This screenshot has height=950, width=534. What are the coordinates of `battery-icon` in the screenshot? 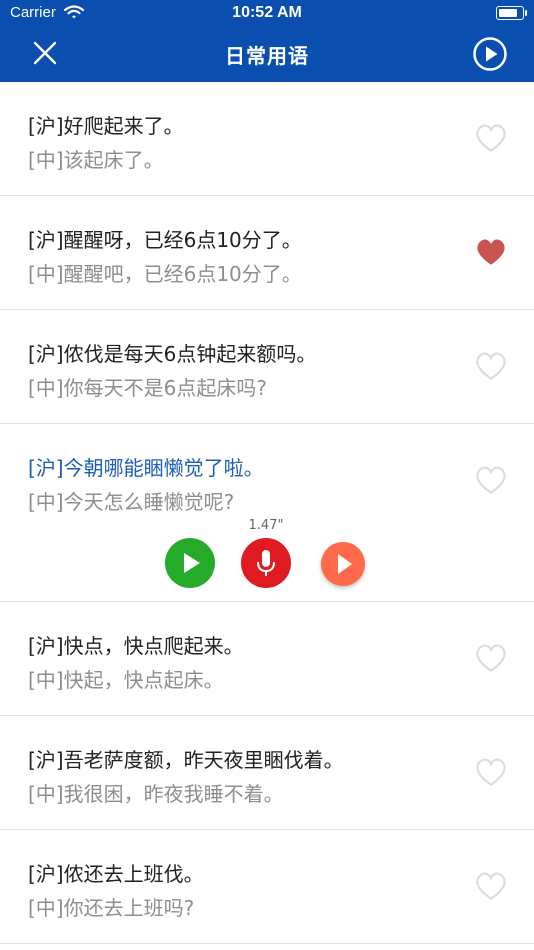 It's located at (511, 13).